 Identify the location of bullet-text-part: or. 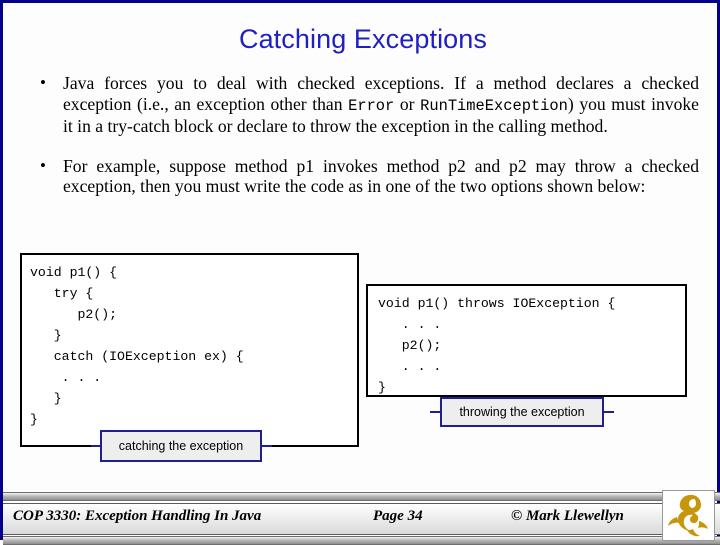
(407, 103).